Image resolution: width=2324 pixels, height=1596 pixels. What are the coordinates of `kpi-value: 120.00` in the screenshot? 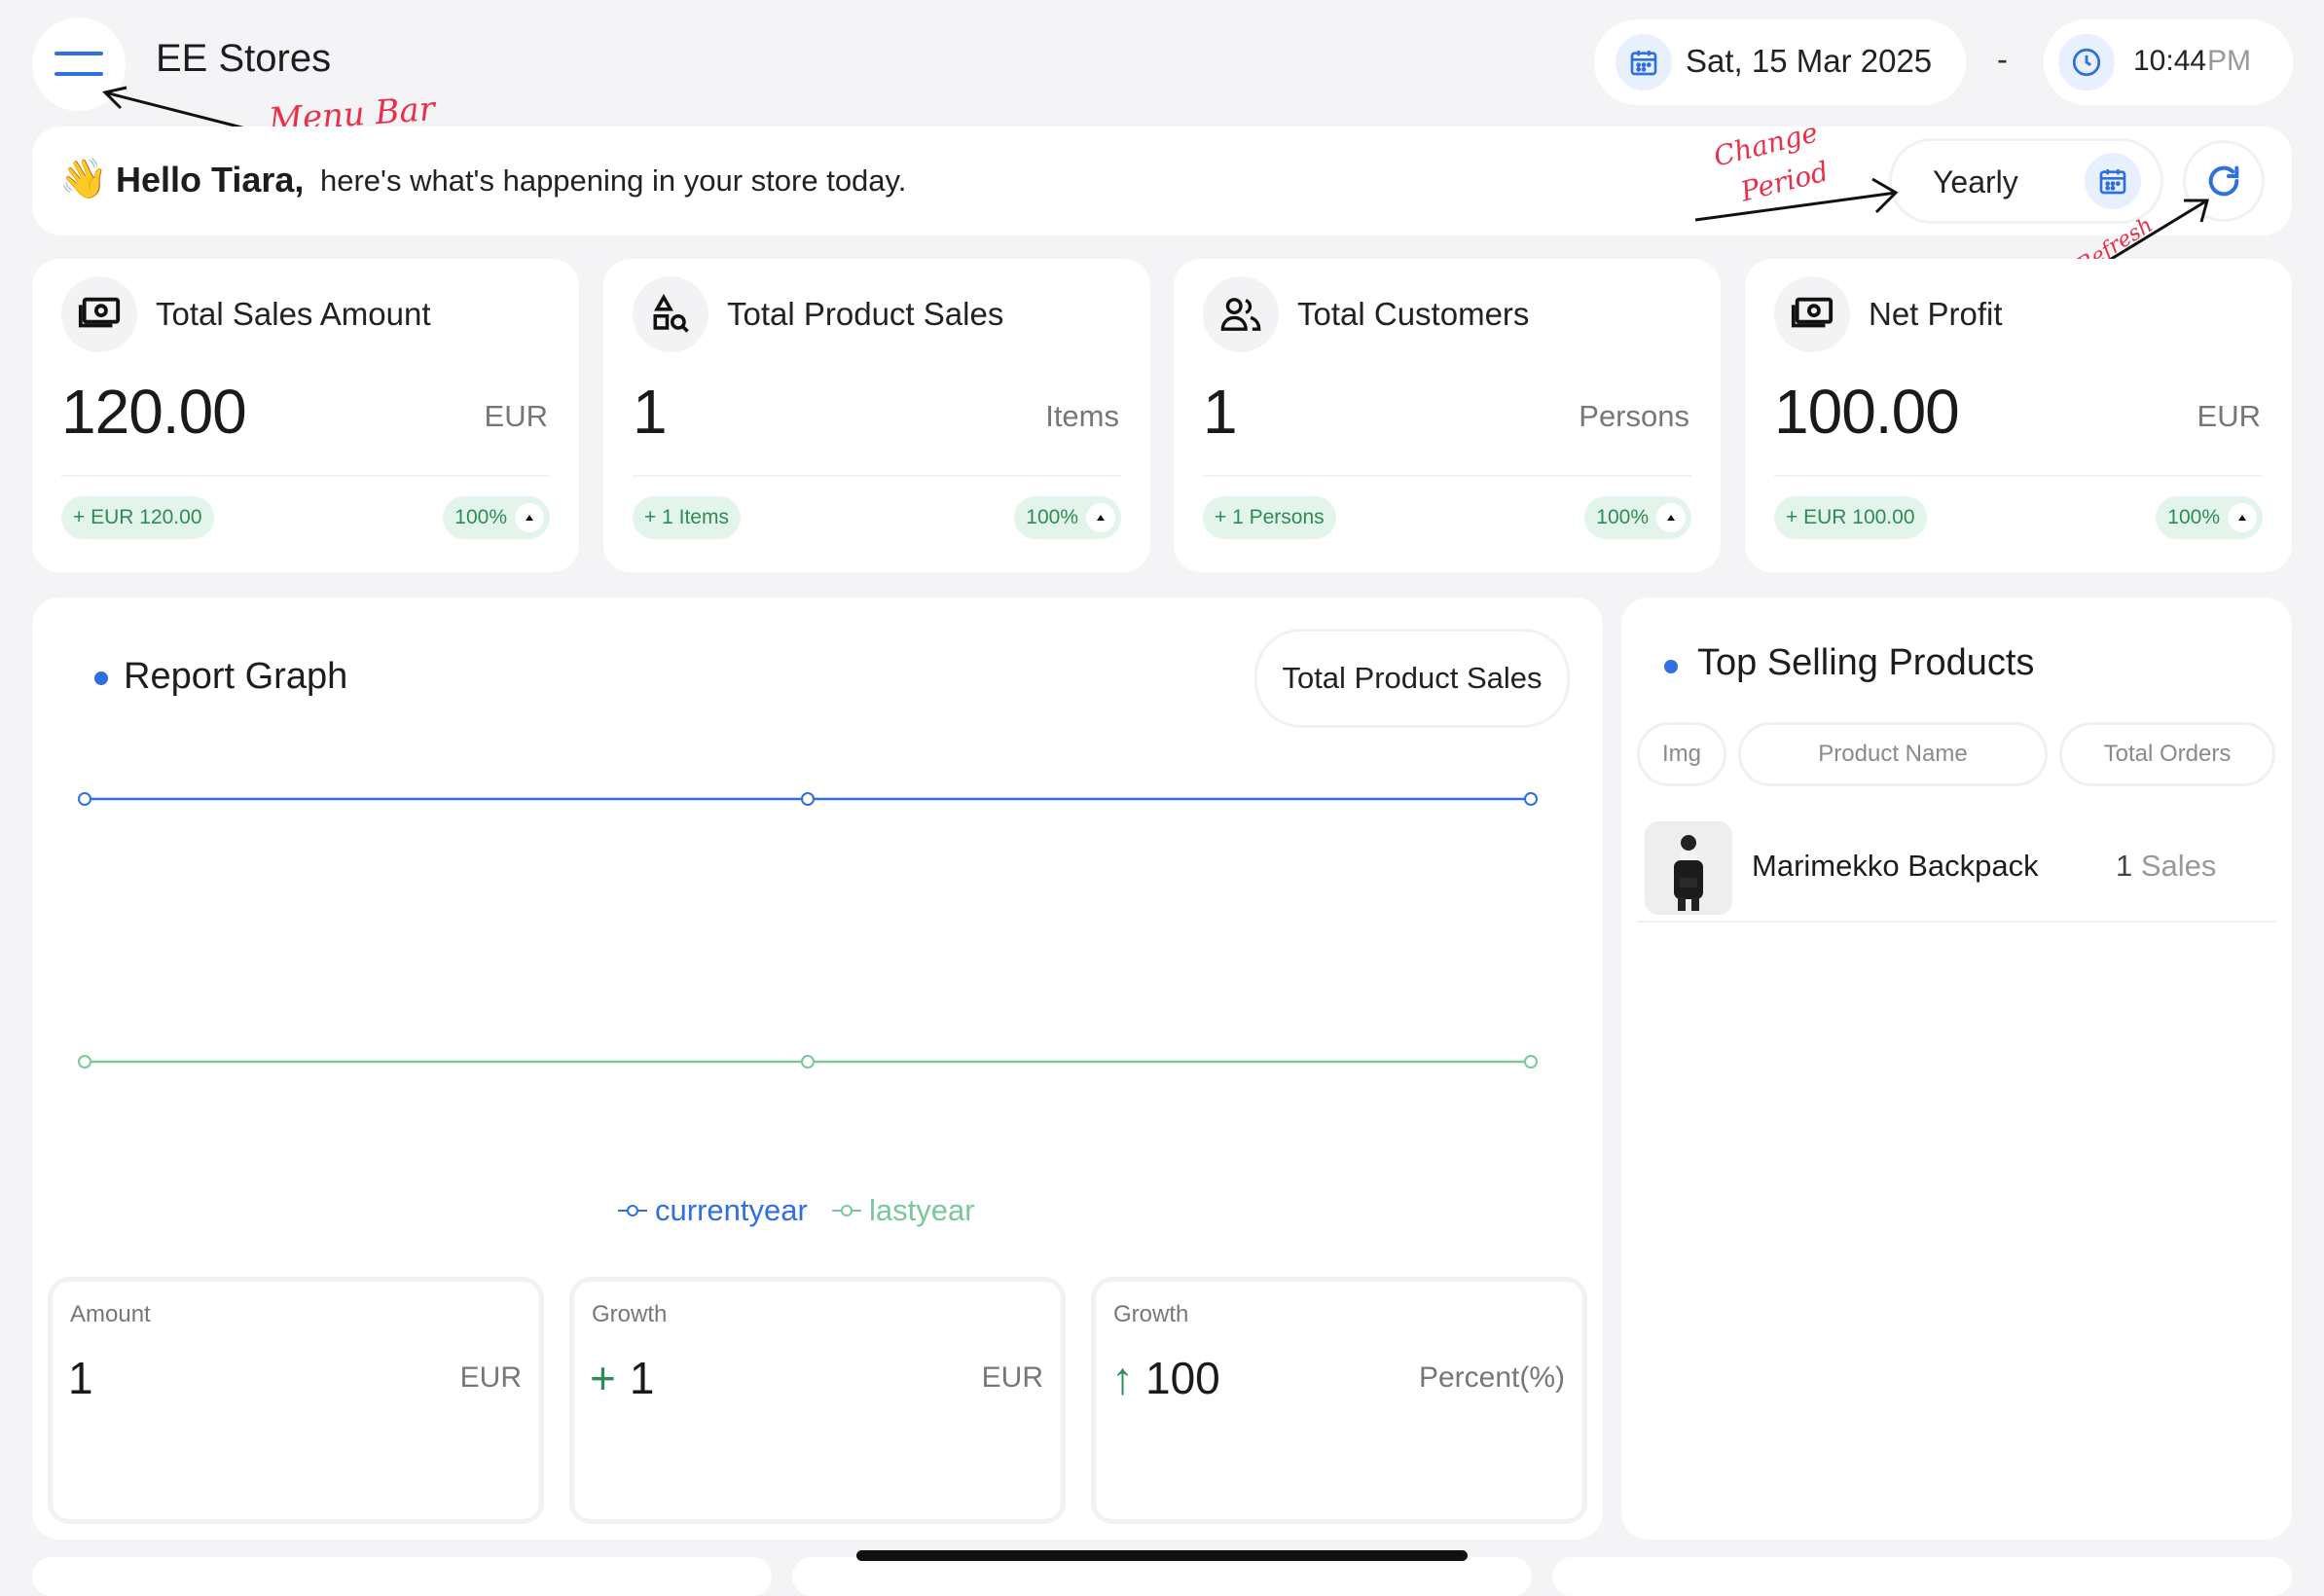 It's located at (154, 412).